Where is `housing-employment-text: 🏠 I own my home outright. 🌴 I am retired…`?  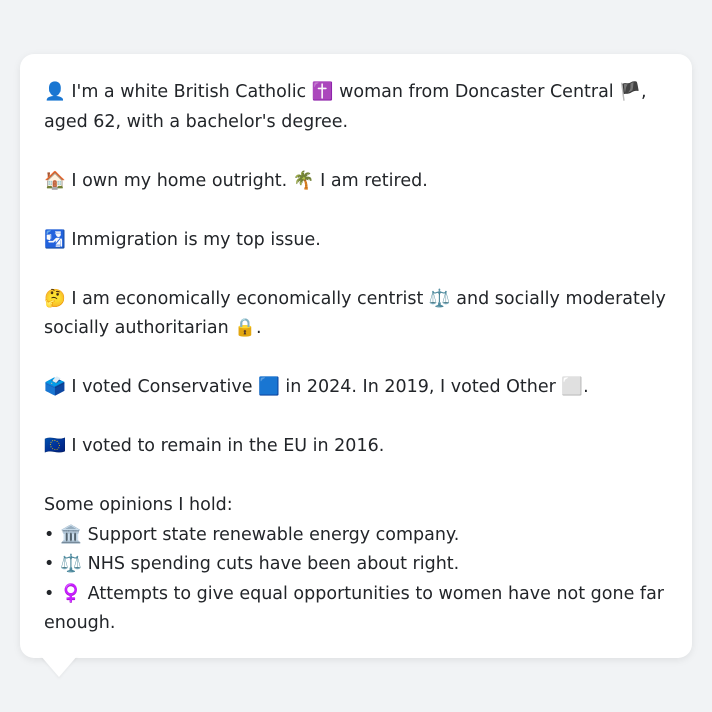 housing-employment-text: 🏠 I own my home outright. 🌴 I am retired… is located at coordinates (236, 180).